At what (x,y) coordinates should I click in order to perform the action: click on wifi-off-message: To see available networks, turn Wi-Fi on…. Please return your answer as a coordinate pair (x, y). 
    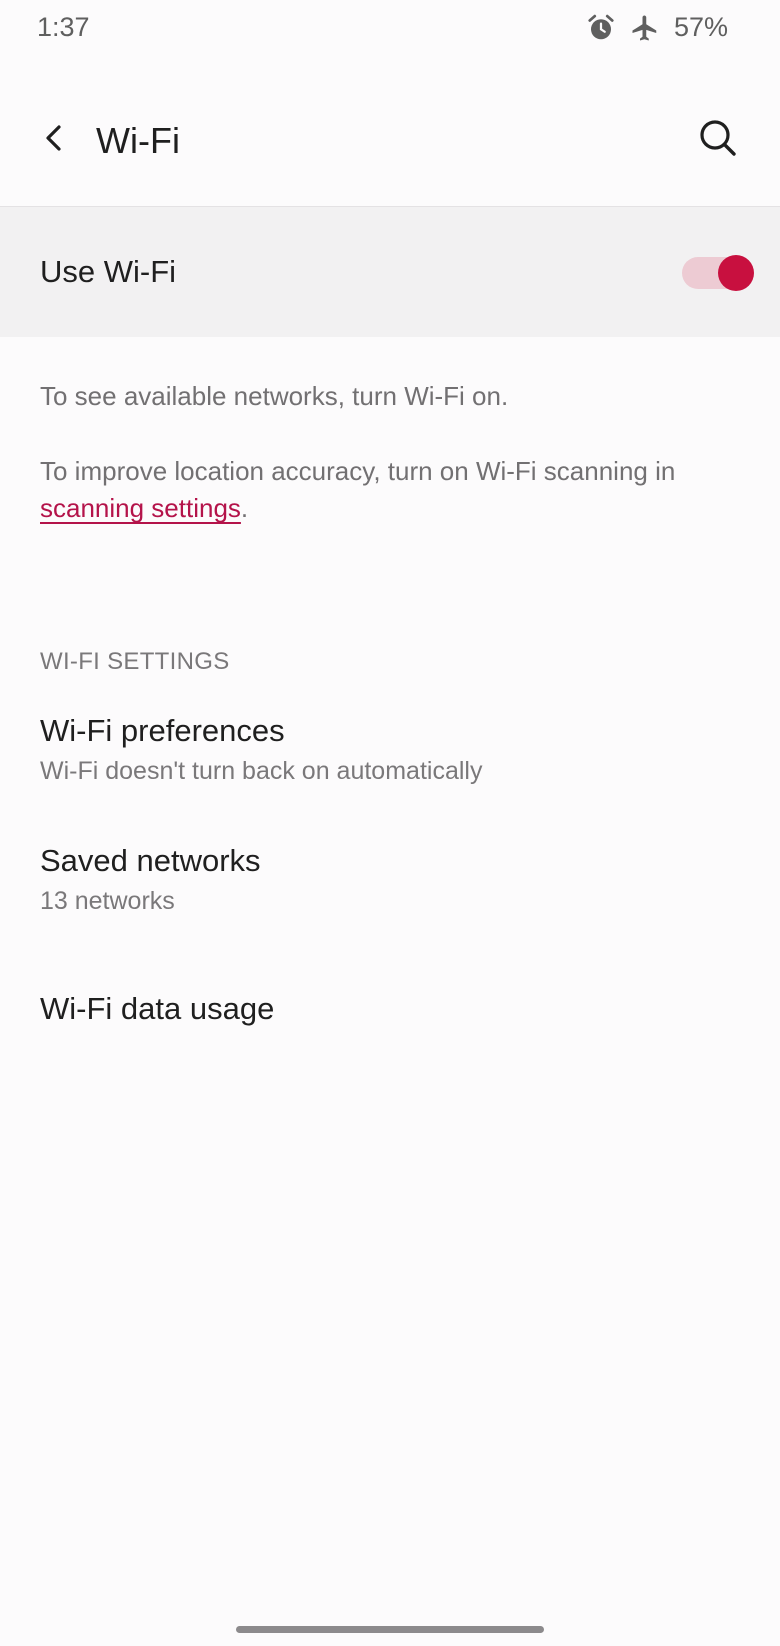
    Looking at the image, I should click on (274, 396).